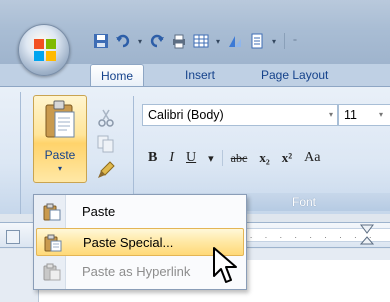  I want to click on underline-button: U, so click(191, 158).